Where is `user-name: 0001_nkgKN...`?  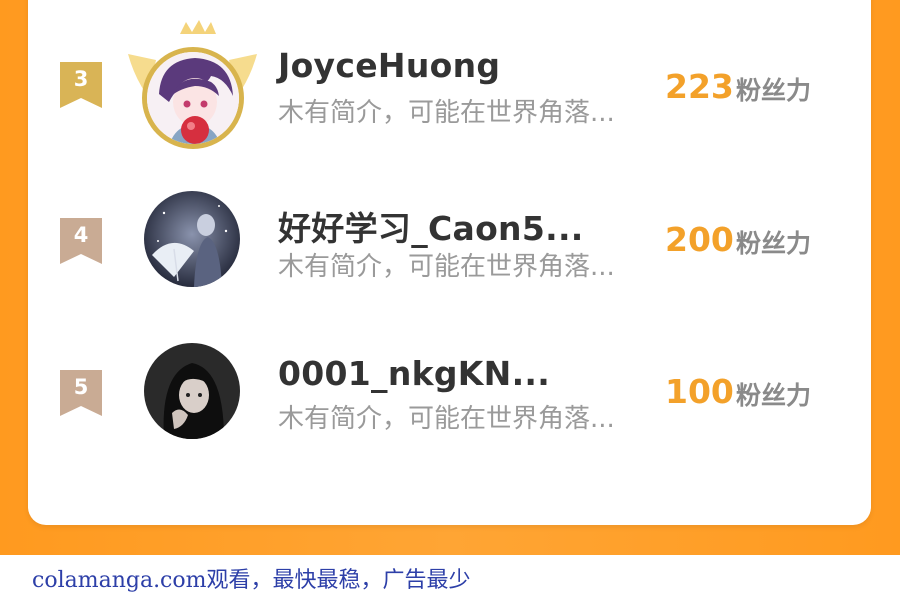 user-name: 0001_nkgKN... is located at coordinates (414, 373).